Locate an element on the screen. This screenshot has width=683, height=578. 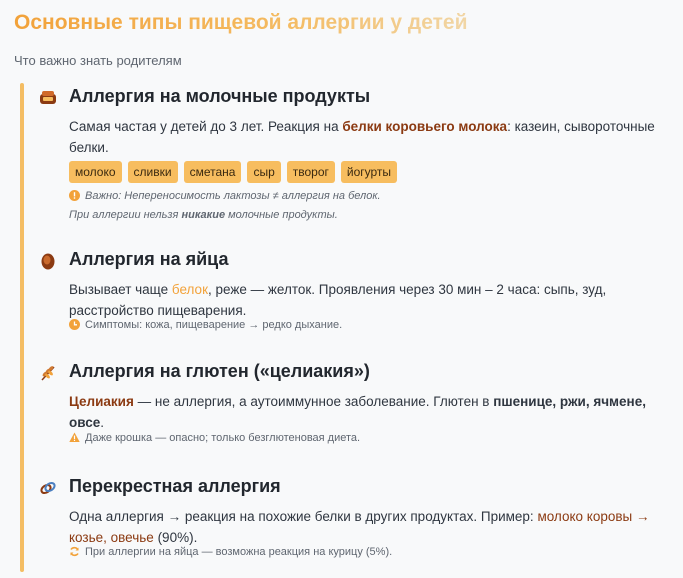
section-title: Аллергия на глютен («целиакия») is located at coordinates (219, 371).